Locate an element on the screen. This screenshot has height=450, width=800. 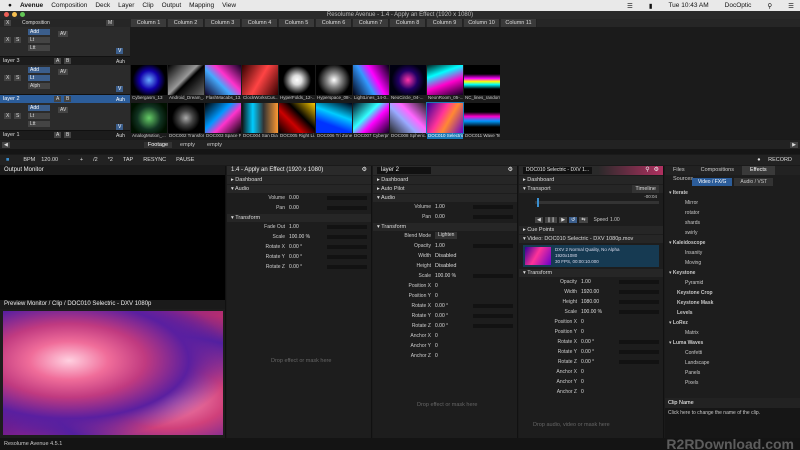
param-value: 0.00 is located at coordinates (440, 217).